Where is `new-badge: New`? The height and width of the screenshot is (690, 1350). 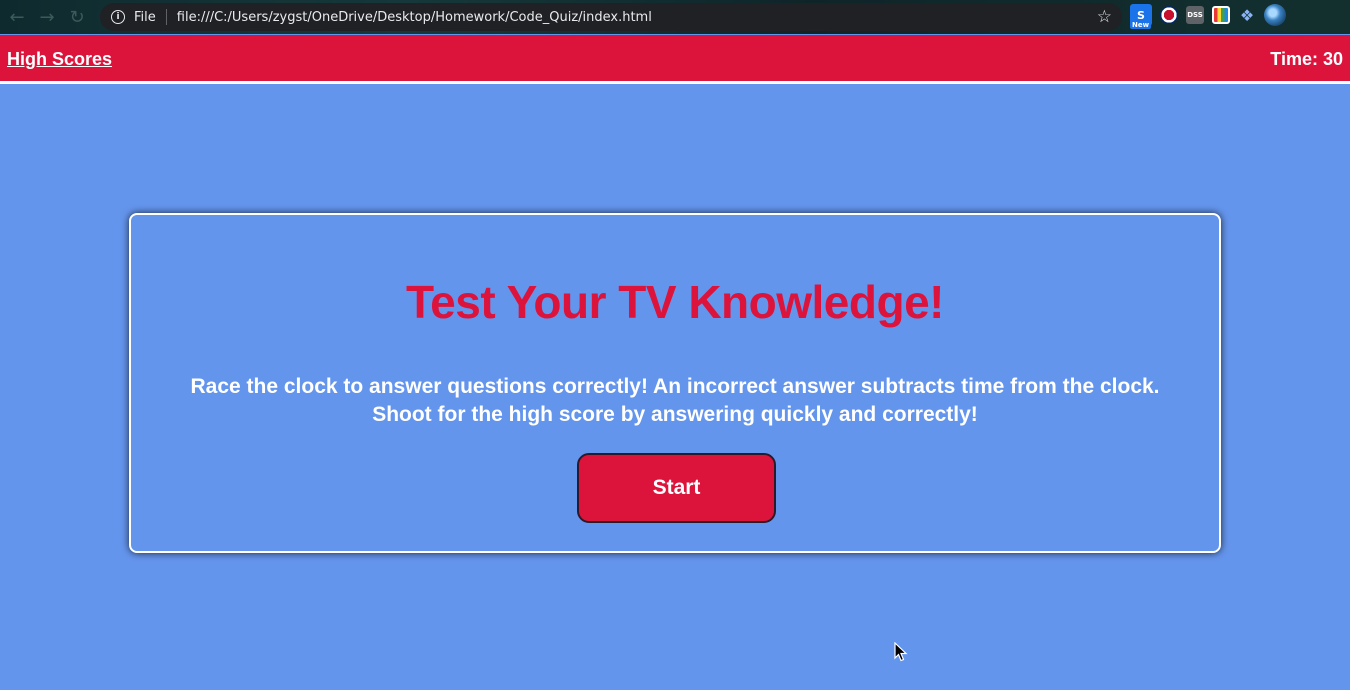
new-badge: New is located at coordinates (1141, 25).